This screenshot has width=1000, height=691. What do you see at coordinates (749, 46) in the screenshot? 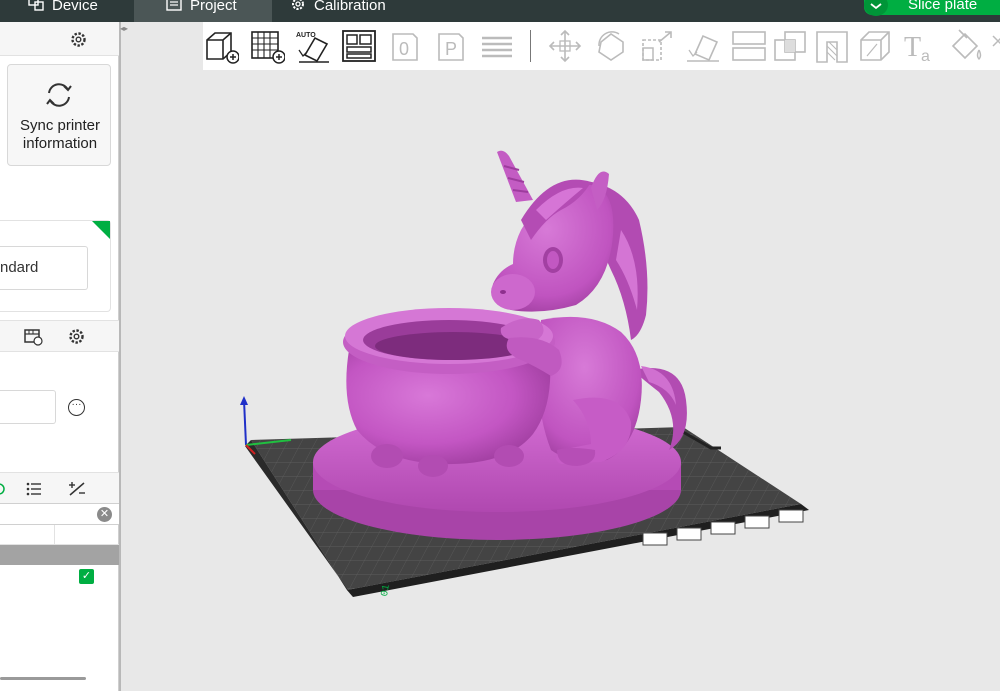
I see `cut-icon` at bounding box center [749, 46].